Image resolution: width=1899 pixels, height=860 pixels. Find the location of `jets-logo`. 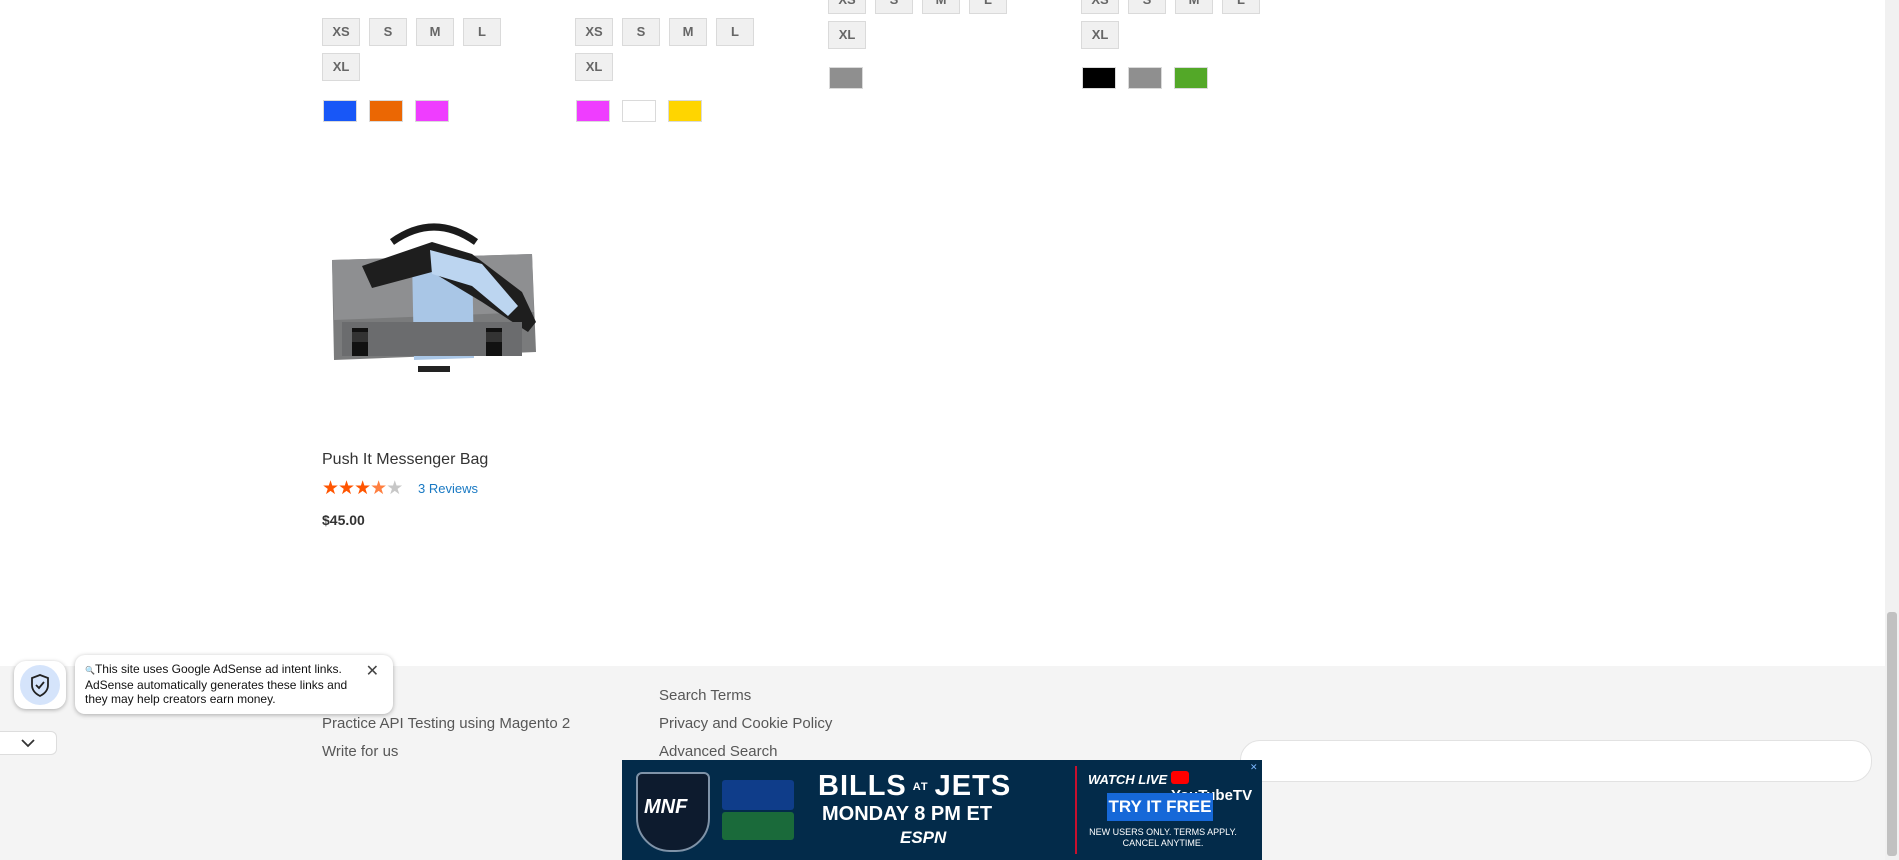

jets-logo is located at coordinates (758, 826).